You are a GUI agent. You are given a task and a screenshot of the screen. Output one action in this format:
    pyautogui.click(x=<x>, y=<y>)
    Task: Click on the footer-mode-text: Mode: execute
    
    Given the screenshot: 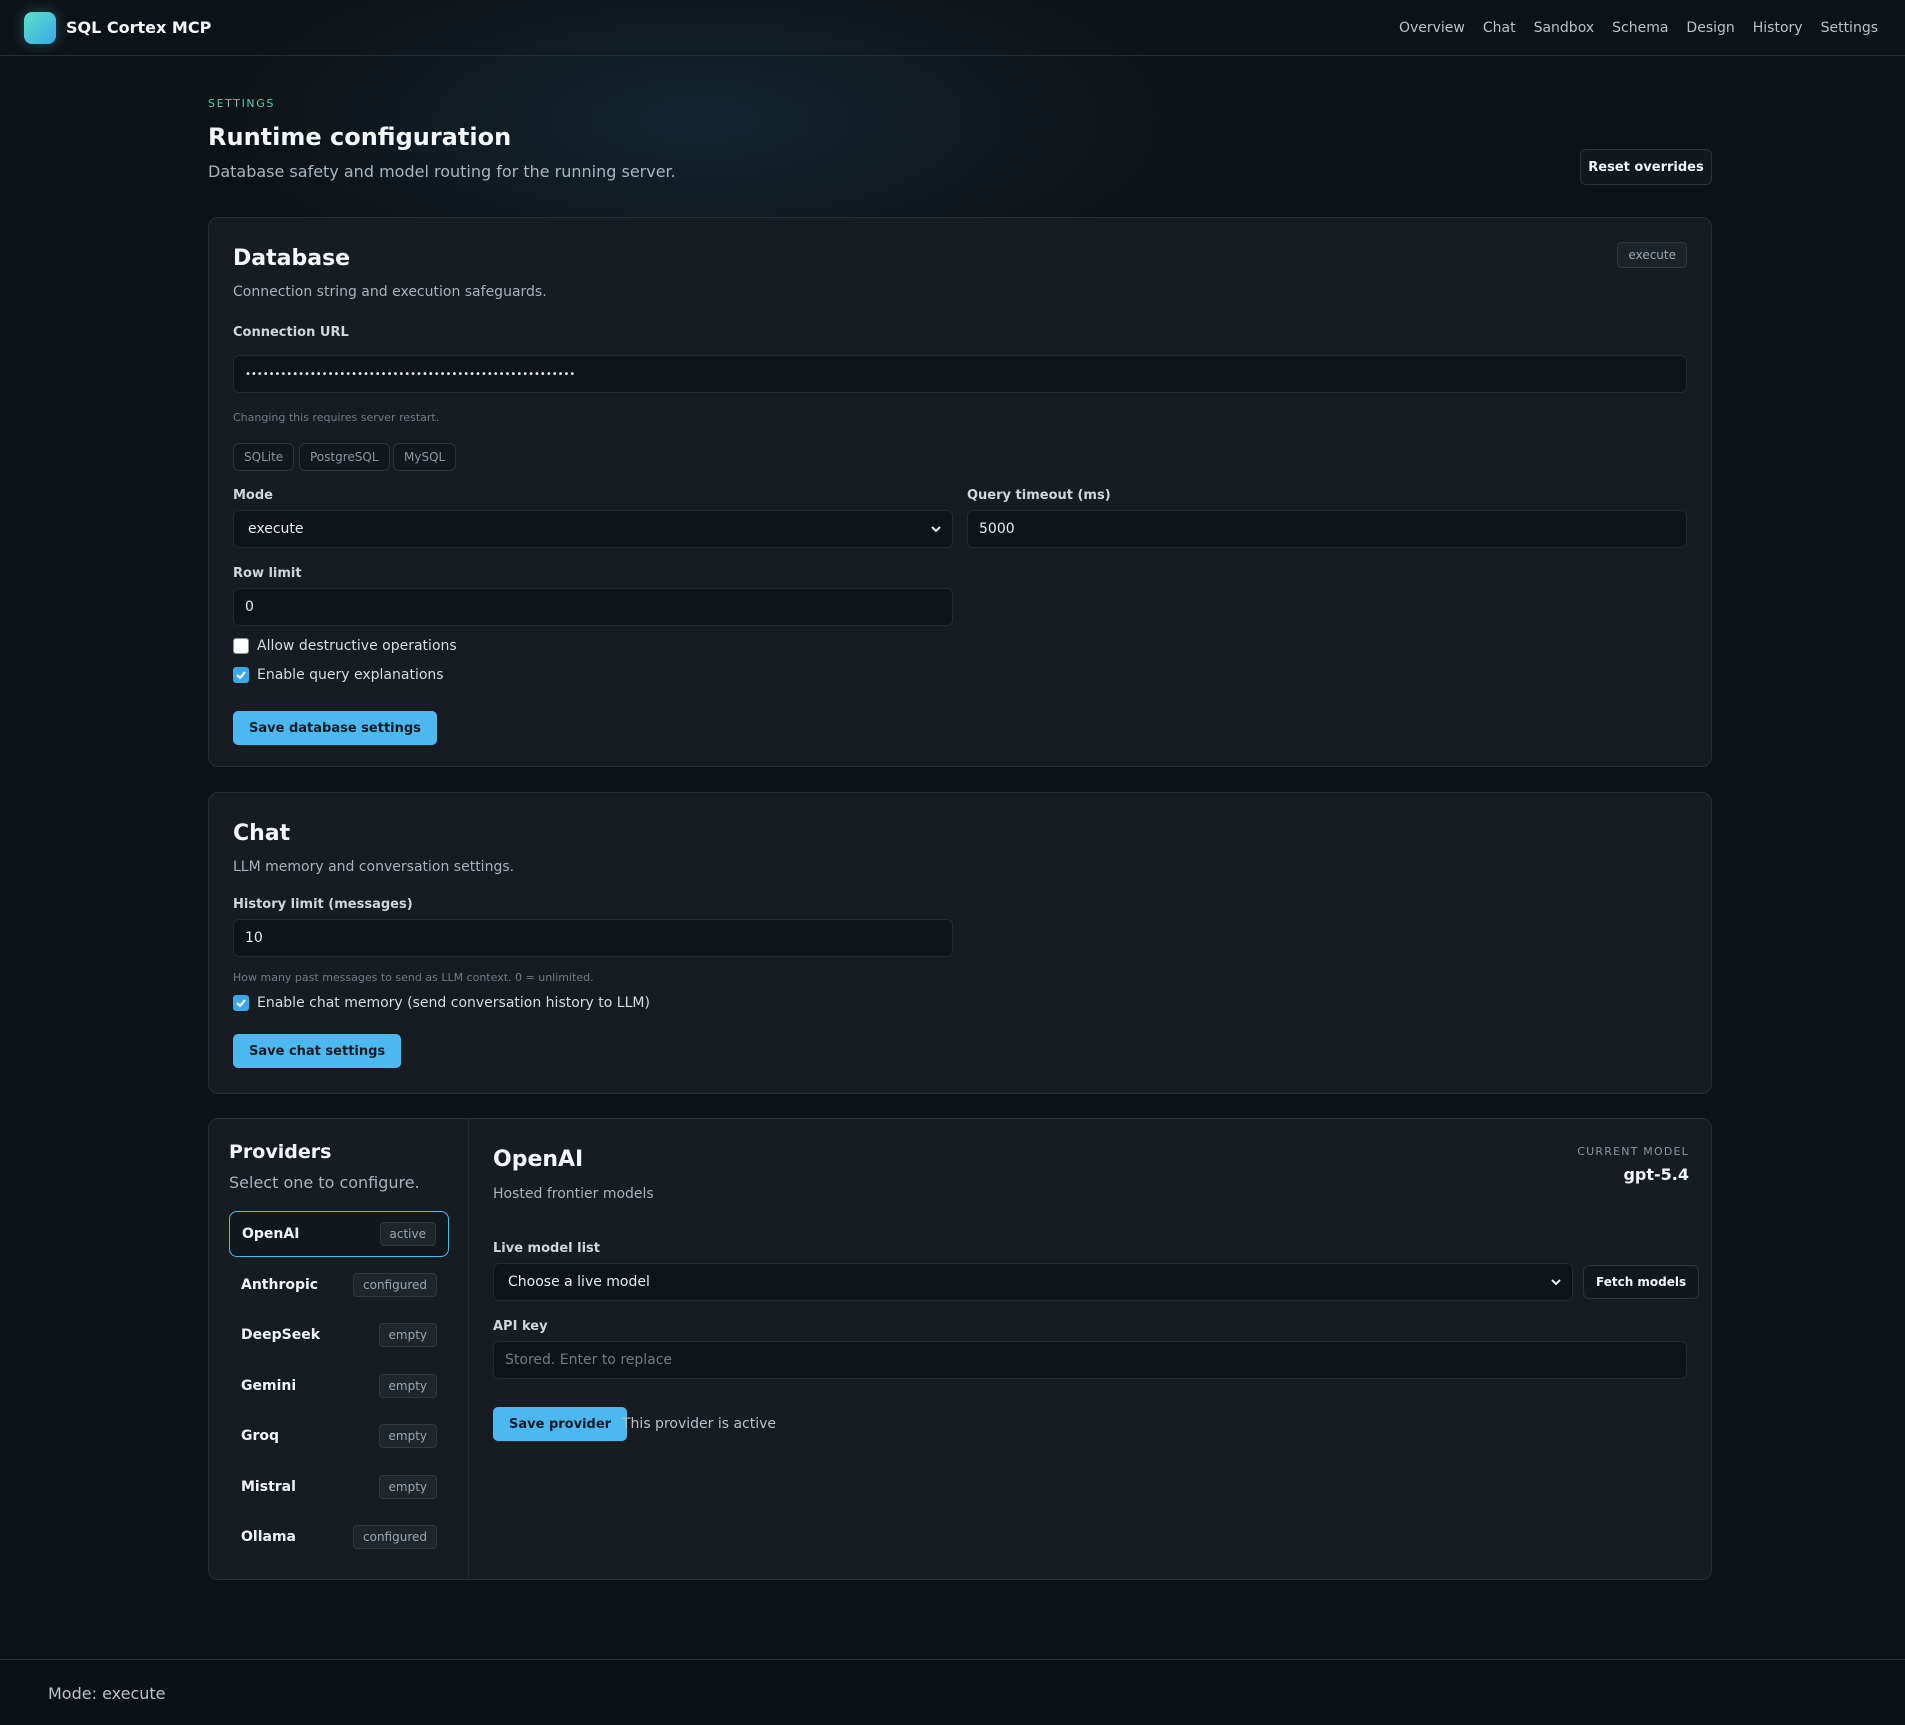 What is the action you would take?
    pyautogui.click(x=107, y=1693)
    